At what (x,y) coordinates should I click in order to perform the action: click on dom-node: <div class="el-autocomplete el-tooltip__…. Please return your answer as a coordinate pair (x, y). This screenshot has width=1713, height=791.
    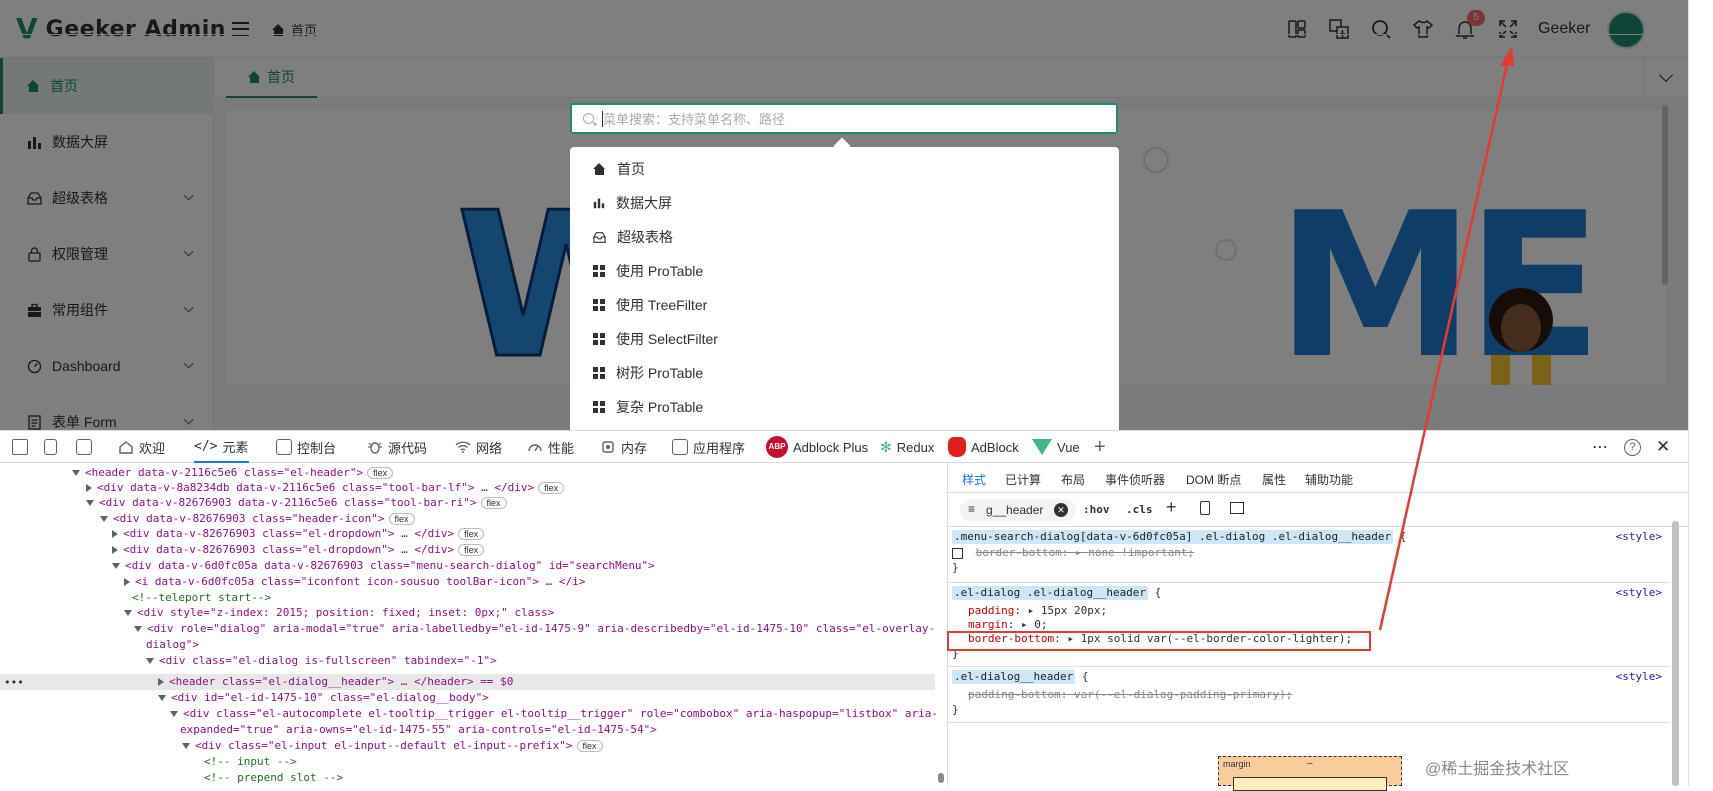
    Looking at the image, I should click on (554, 714).